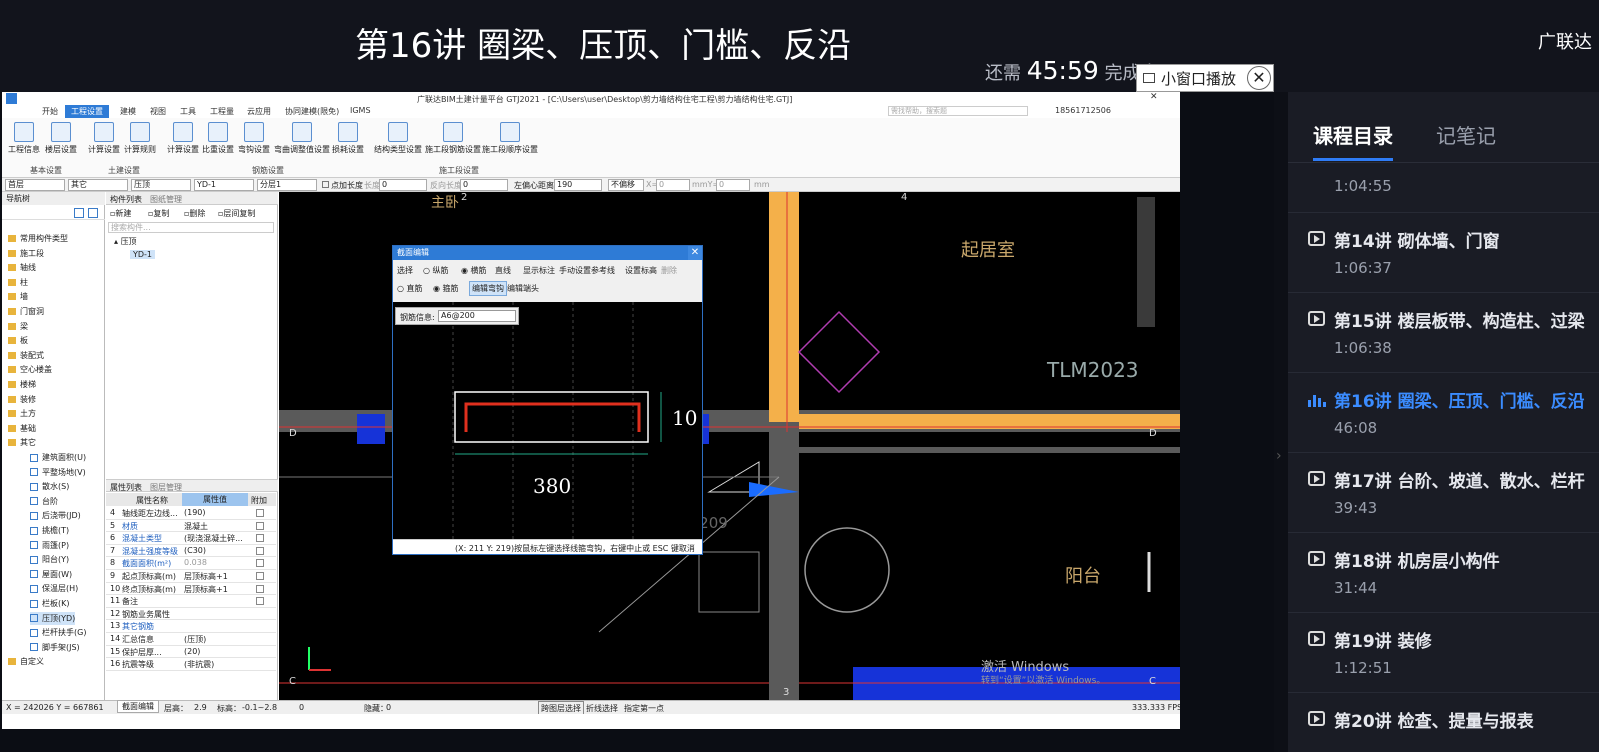 The width and height of the screenshot is (1599, 752). Describe the element at coordinates (360, 110) in the screenshot. I see `tab-igms: IGMS` at that location.